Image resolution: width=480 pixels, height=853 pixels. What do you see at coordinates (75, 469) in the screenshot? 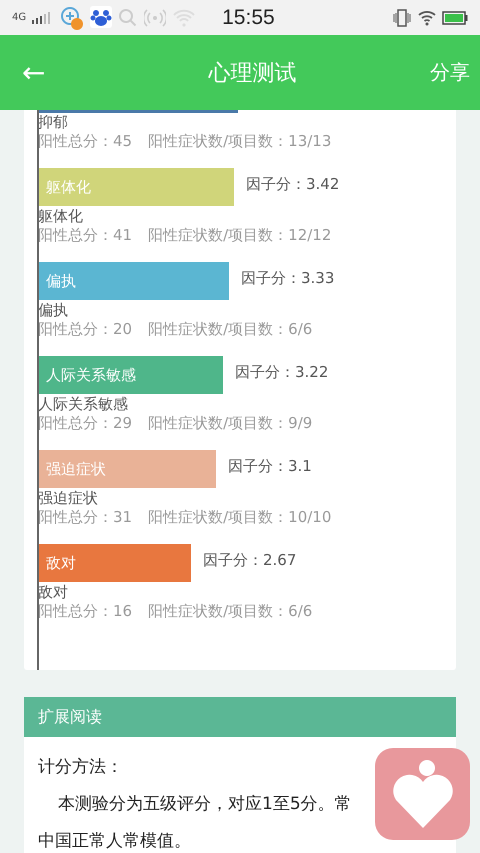
I see `bar-label: 强迫症状` at bounding box center [75, 469].